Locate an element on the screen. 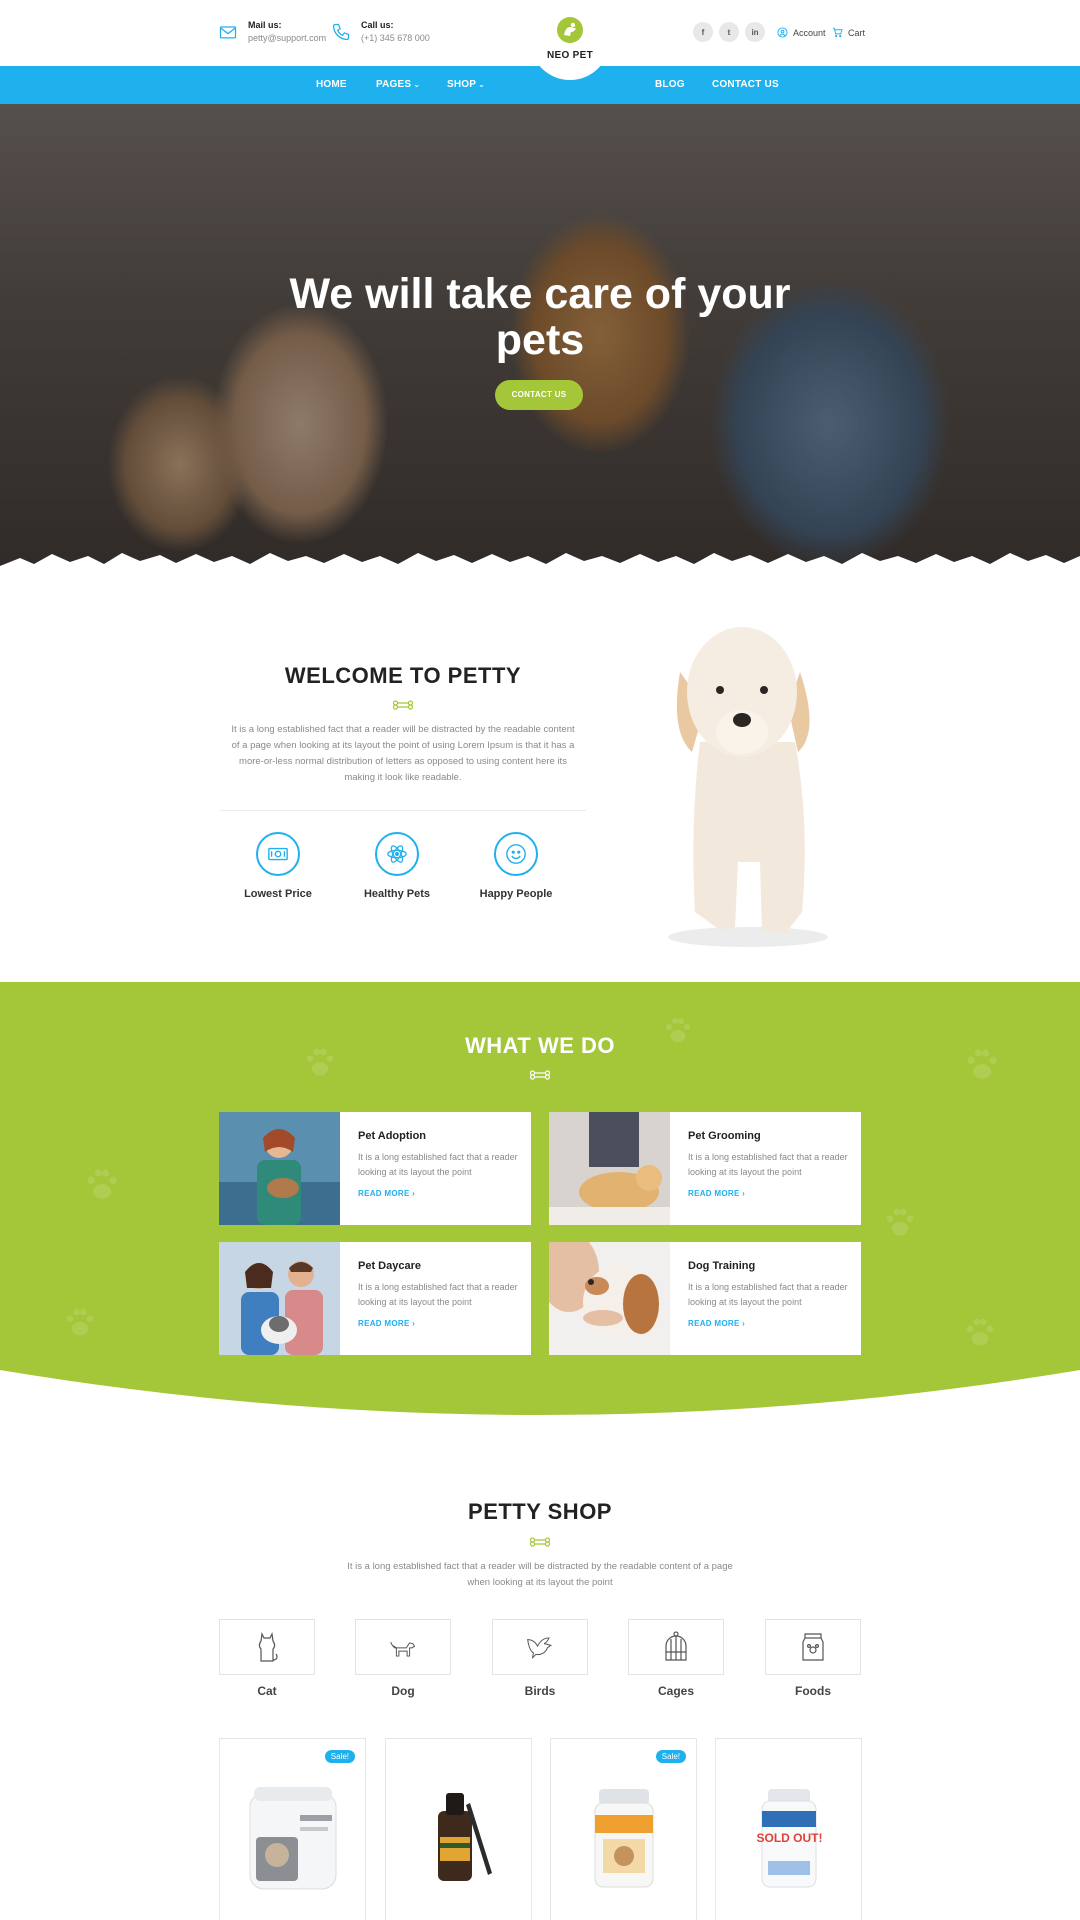 This screenshot has width=1080, height=1920. category-foods: Foods is located at coordinates (813, 1658).